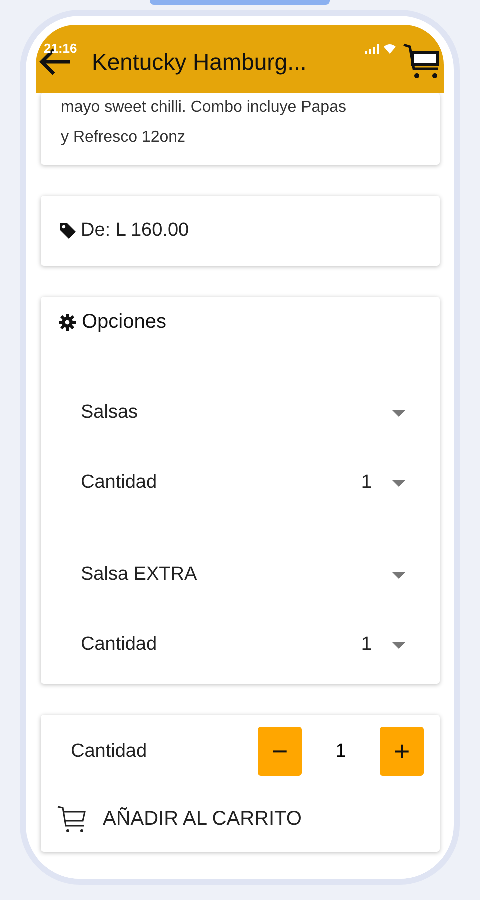 This screenshot has width=480, height=900. What do you see at coordinates (243, 575) in the screenshot?
I see `select-field: Salsa EXTRA` at bounding box center [243, 575].